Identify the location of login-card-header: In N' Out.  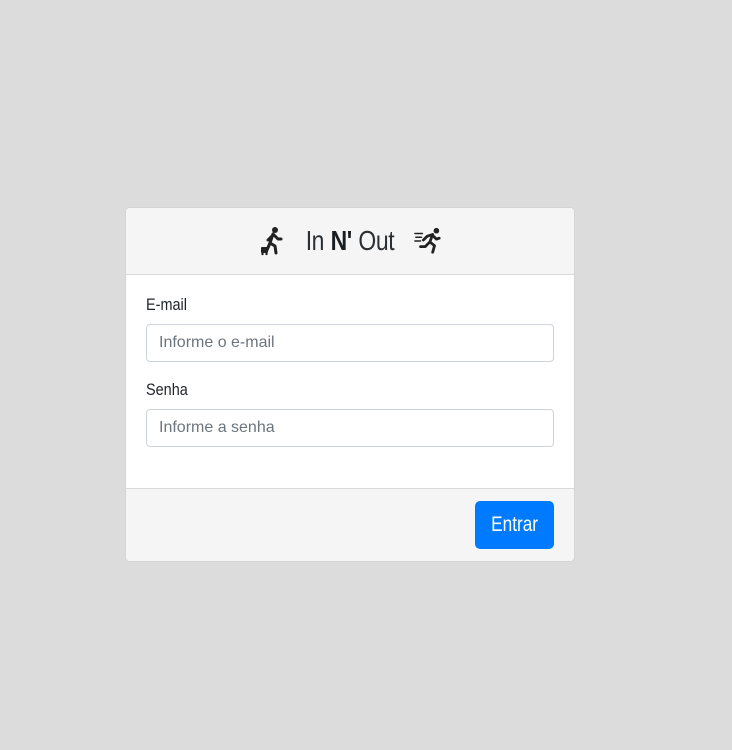
(350, 241).